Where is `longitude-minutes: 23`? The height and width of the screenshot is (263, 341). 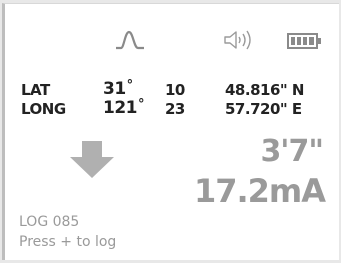
longitude-minutes: 23 is located at coordinates (175, 109).